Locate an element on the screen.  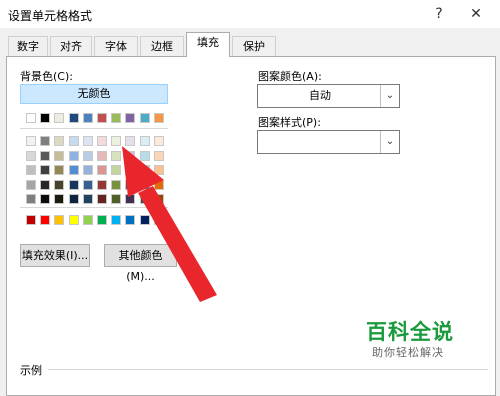
annotation-arrow-icon is located at coordinates (169, 224).